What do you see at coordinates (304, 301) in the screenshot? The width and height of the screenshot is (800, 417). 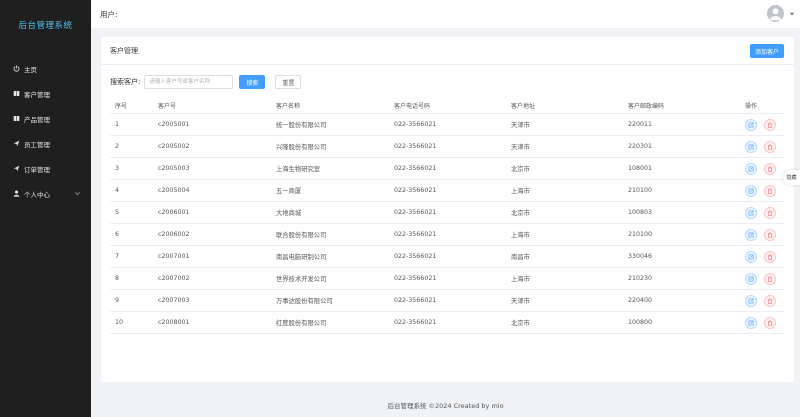 I see `cell-customer-name: 万事达股份有限公司` at bounding box center [304, 301].